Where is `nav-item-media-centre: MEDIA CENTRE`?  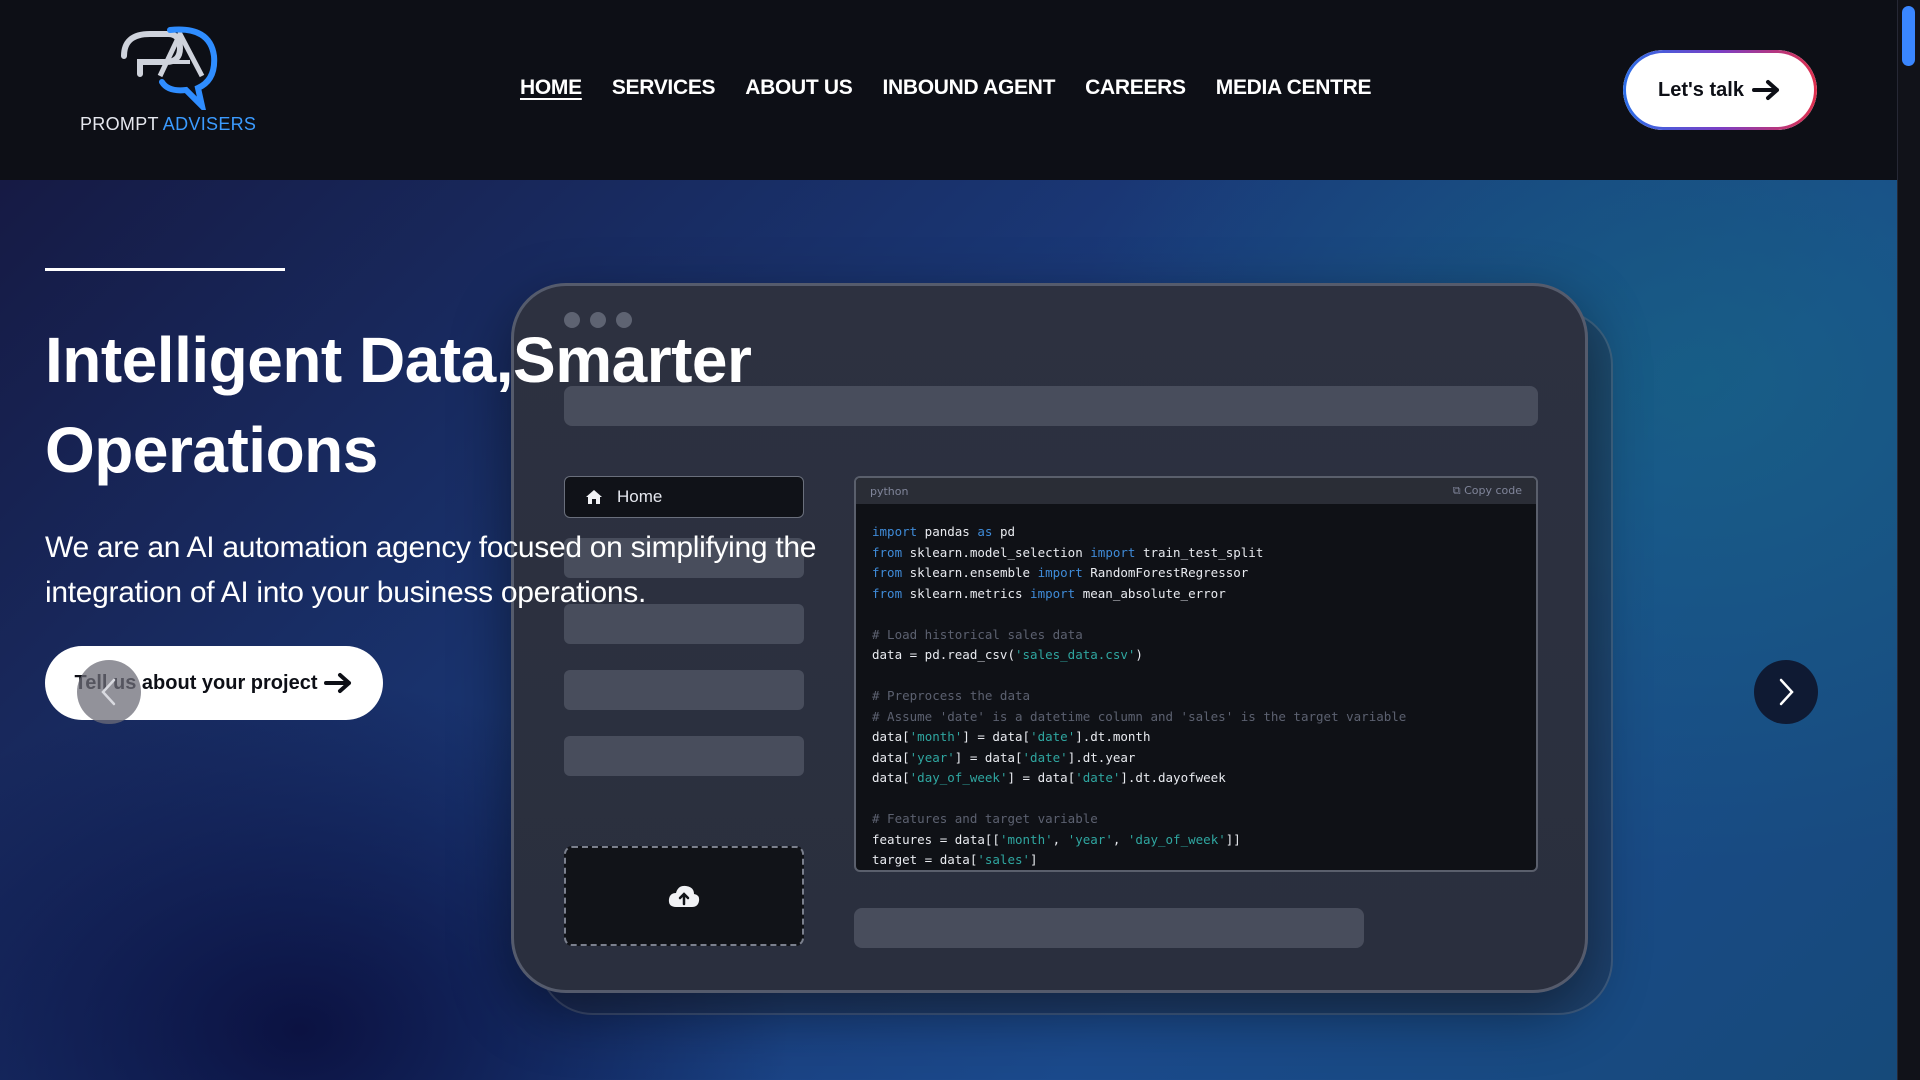
nav-item-media-centre: MEDIA CENTRE is located at coordinates (1294, 88).